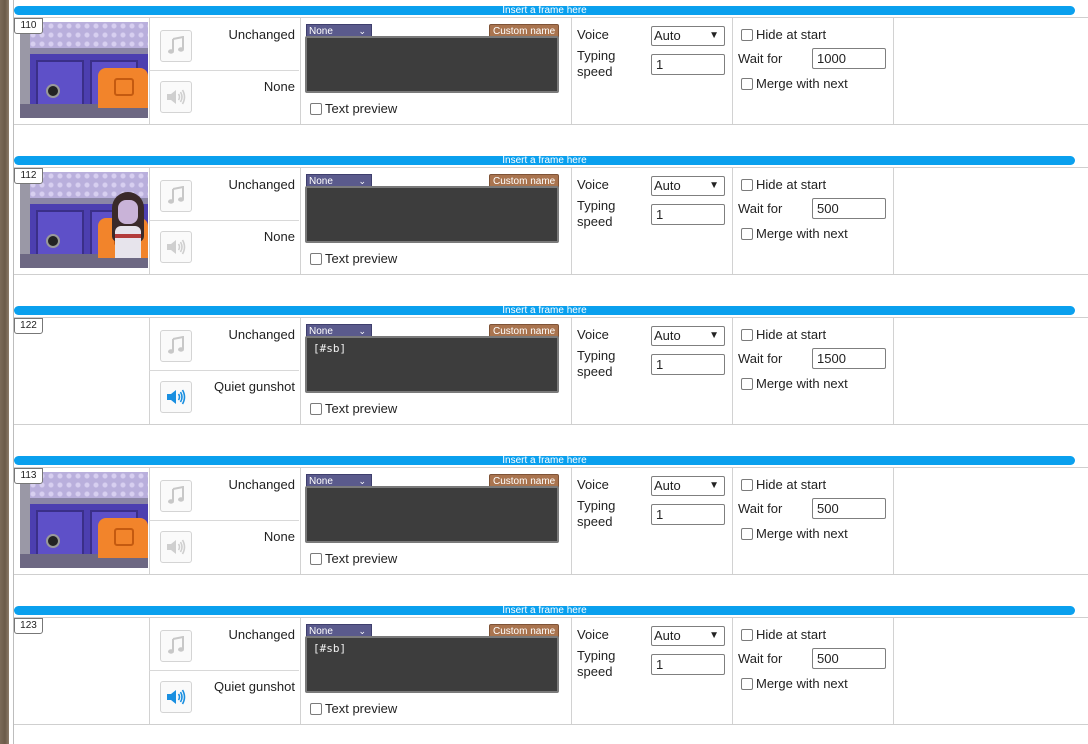 Image resolution: width=1088 pixels, height=744 pixels. Describe the element at coordinates (128, 223) in the screenshot. I see `character-sprite` at that location.